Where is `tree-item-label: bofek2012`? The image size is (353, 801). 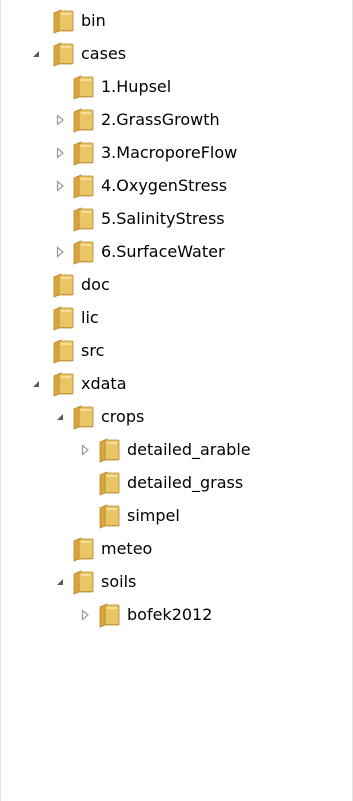
tree-item-label: bofek2012 is located at coordinates (170, 614).